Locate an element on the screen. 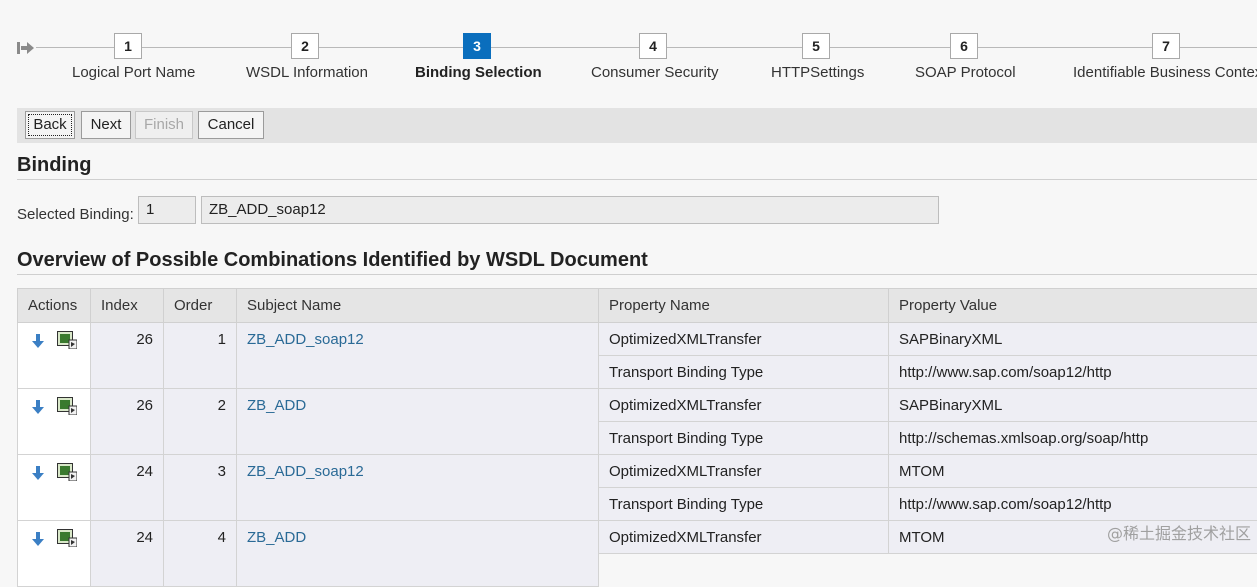 The width and height of the screenshot is (1257, 587). step-number: 1 is located at coordinates (128, 46).